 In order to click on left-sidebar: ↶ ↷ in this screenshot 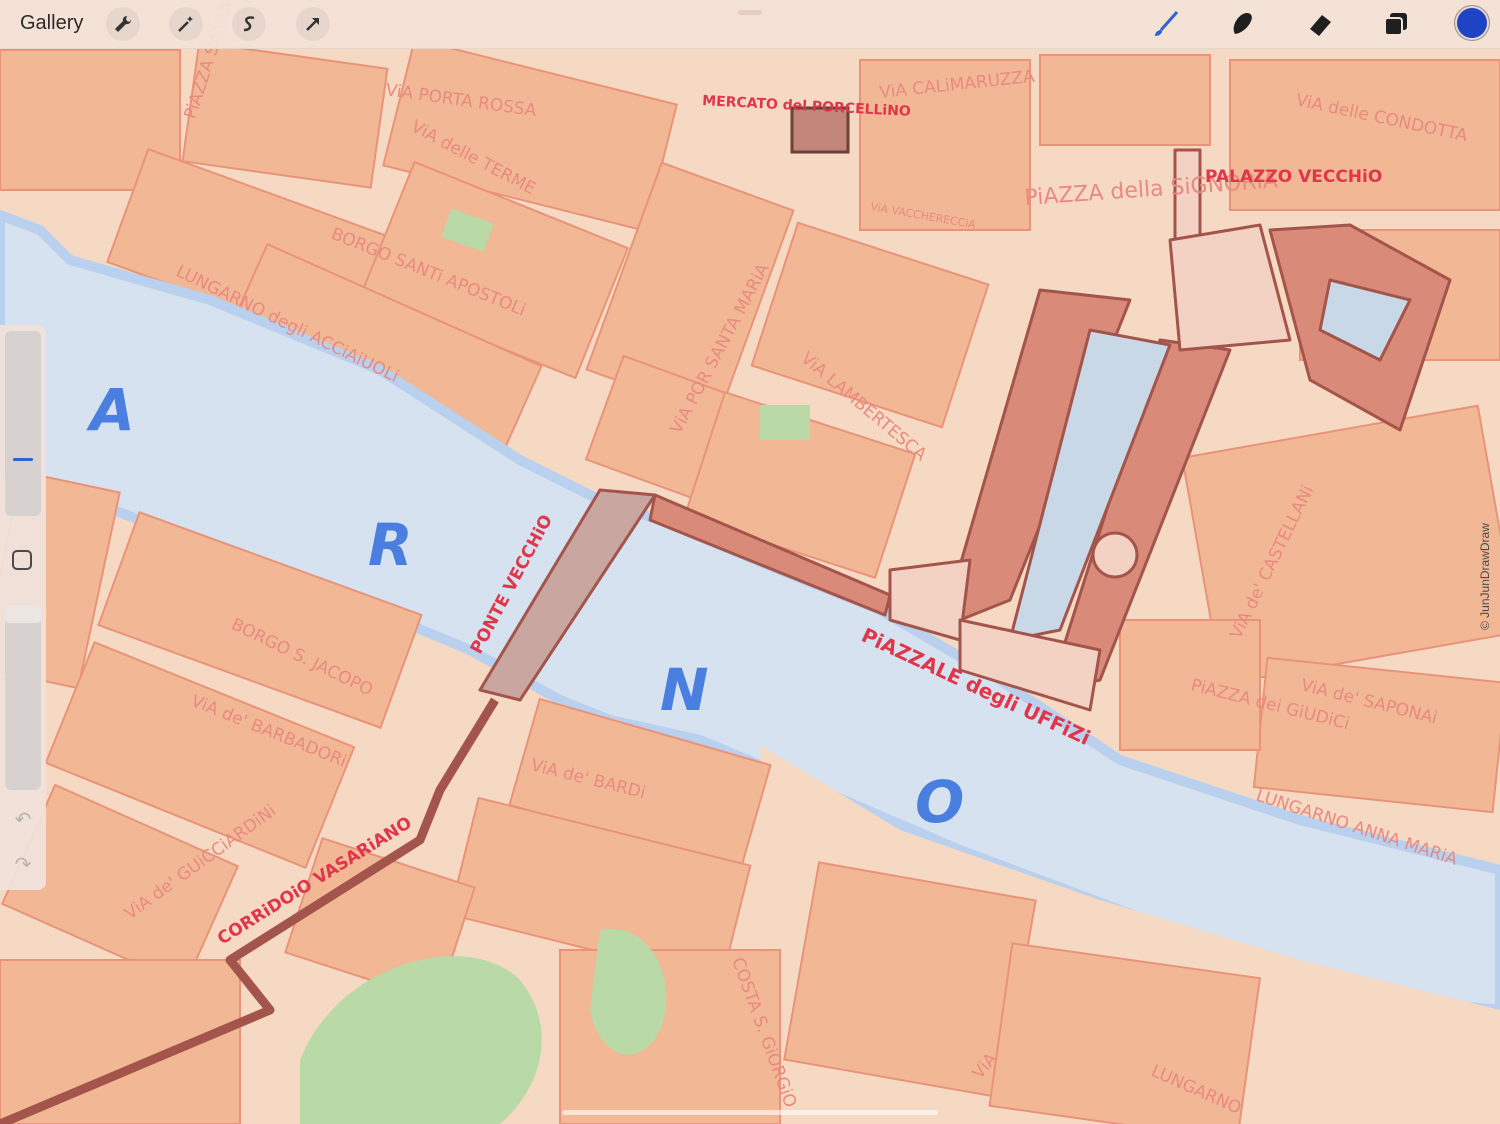, I will do `click(23, 607)`.